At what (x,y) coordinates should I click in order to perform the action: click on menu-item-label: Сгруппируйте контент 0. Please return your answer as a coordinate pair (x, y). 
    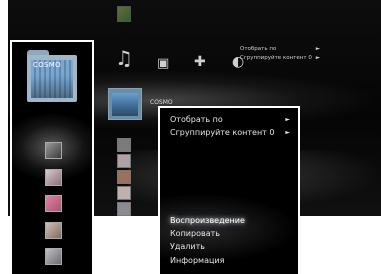
    Looking at the image, I should click on (222, 132).